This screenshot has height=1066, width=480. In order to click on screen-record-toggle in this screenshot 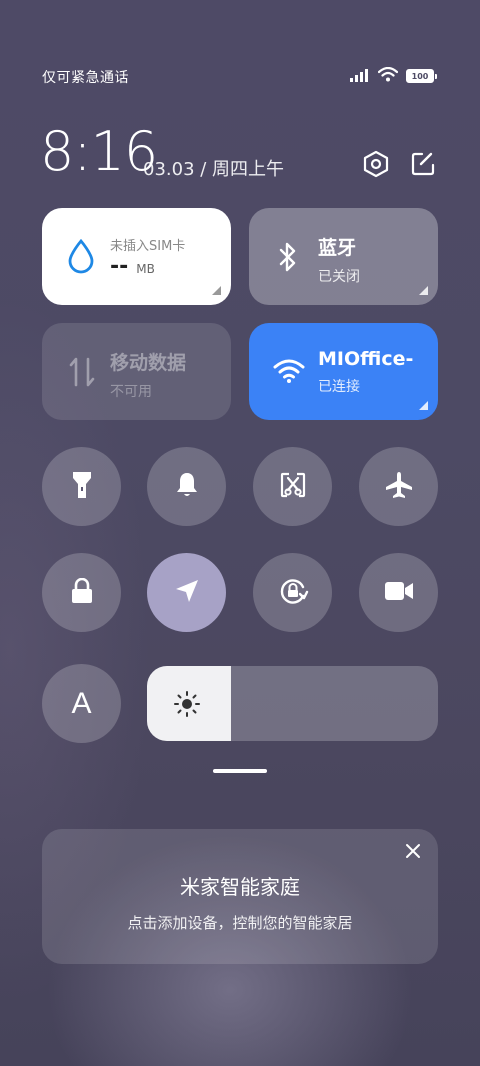, I will do `click(398, 592)`.